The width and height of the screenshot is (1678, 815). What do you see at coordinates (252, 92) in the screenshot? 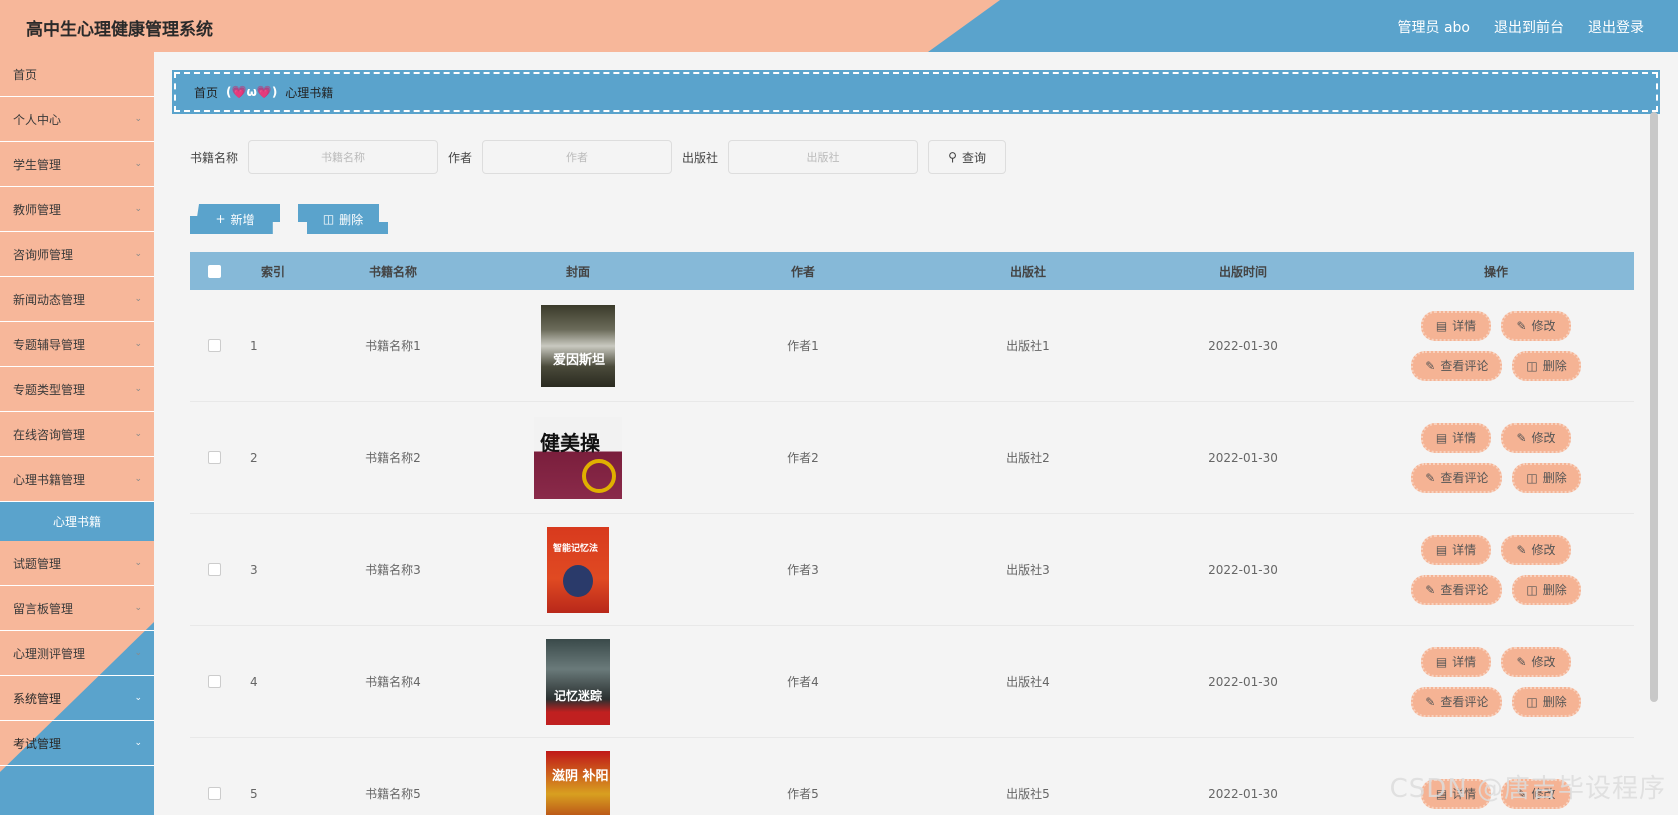
I see `breadcrumb-separator: (💗ω💗)` at bounding box center [252, 92].